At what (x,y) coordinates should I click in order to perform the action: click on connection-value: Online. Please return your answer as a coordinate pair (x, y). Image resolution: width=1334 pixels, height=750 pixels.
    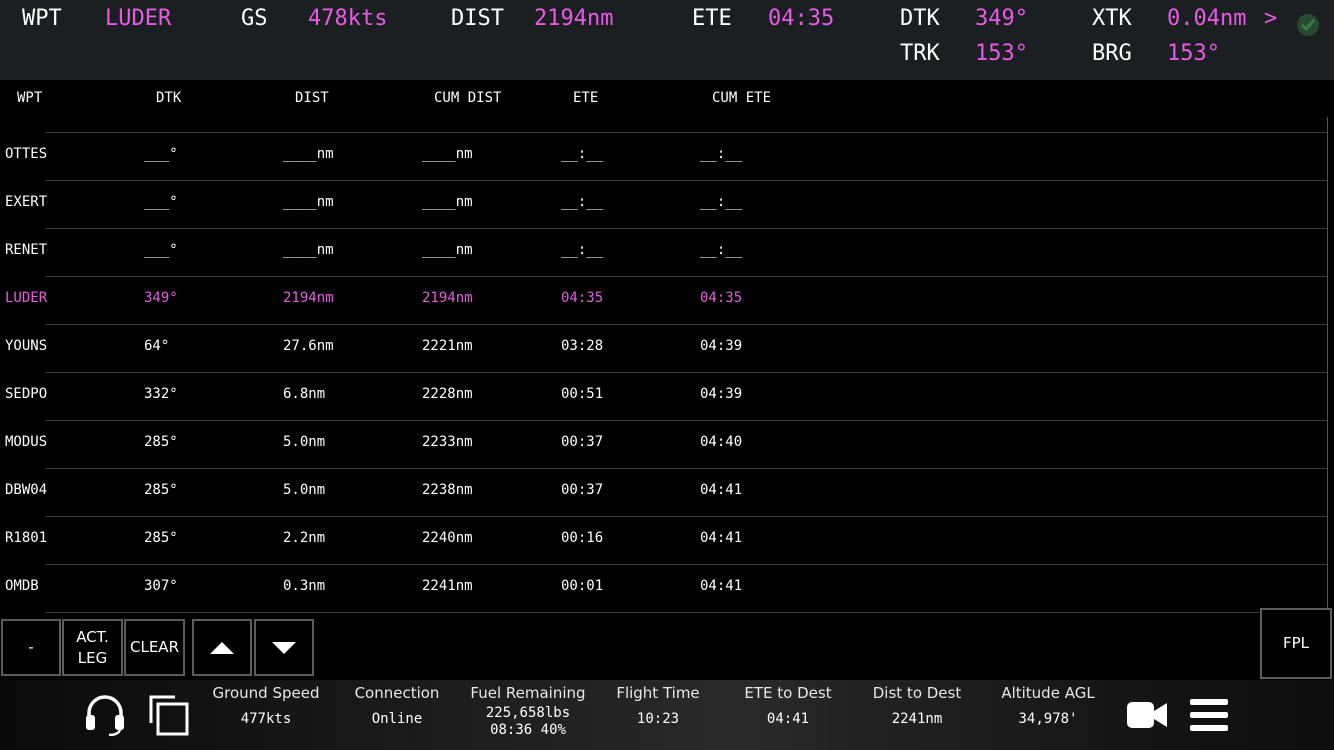
    Looking at the image, I should click on (397, 719).